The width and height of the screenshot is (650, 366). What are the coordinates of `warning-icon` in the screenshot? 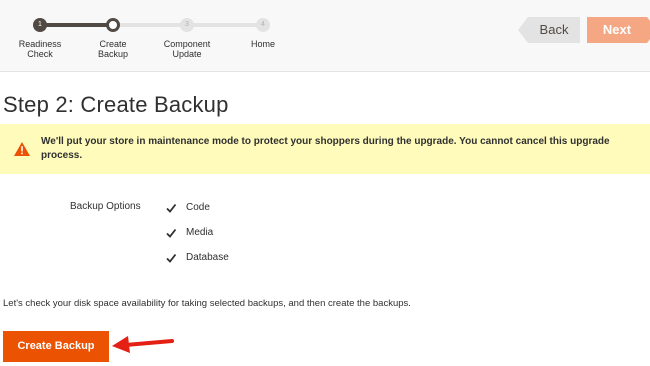 It's located at (22, 149).